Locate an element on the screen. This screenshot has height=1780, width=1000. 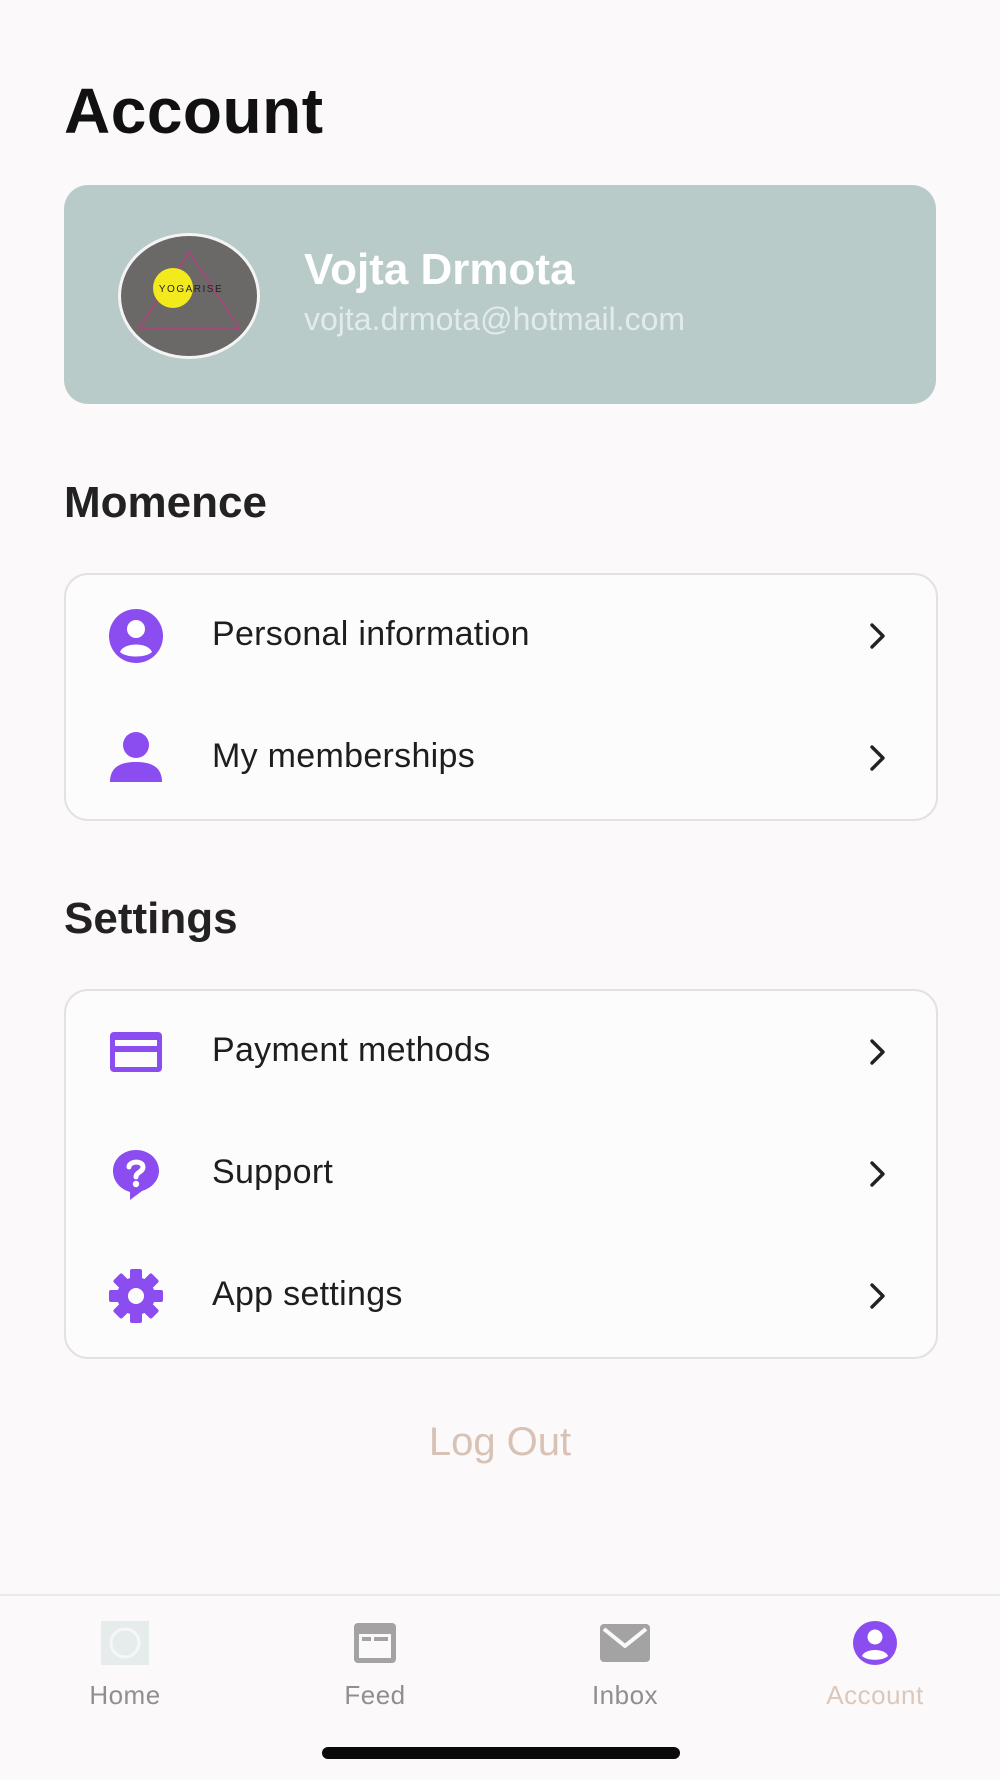
menu-item-app-settings: App settings is located at coordinates (501, 1296).